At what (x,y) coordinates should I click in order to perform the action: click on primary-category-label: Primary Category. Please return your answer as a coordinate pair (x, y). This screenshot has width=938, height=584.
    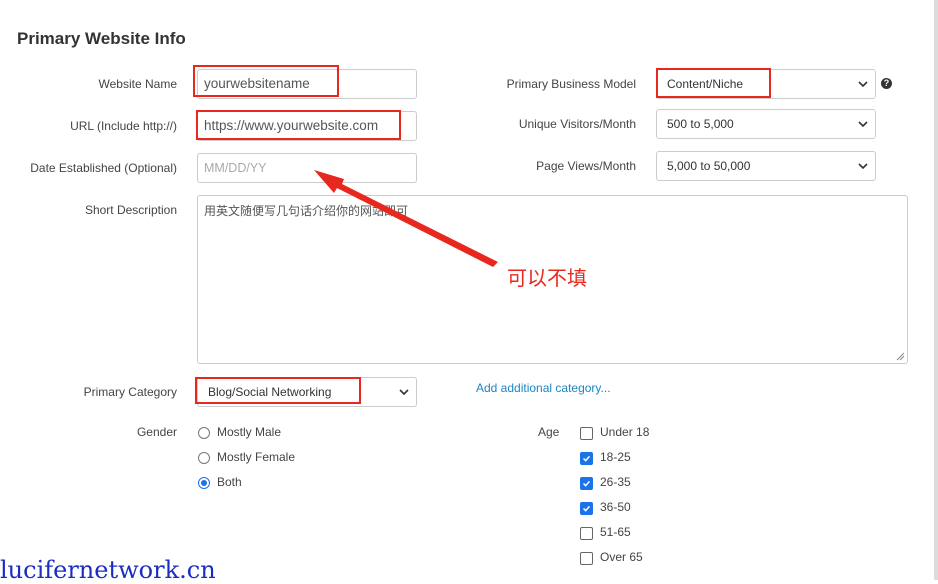
    Looking at the image, I should click on (130, 392).